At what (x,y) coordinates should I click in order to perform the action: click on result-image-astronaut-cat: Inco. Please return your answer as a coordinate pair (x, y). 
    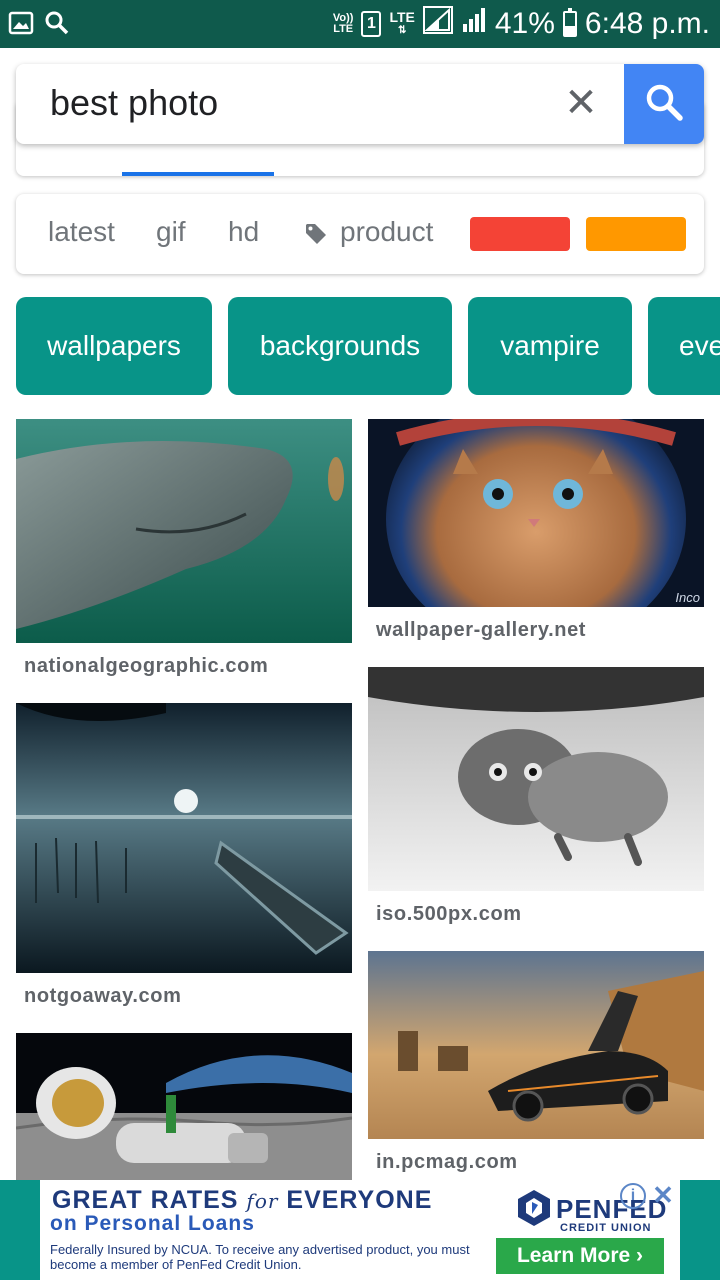
    Looking at the image, I should click on (536, 513).